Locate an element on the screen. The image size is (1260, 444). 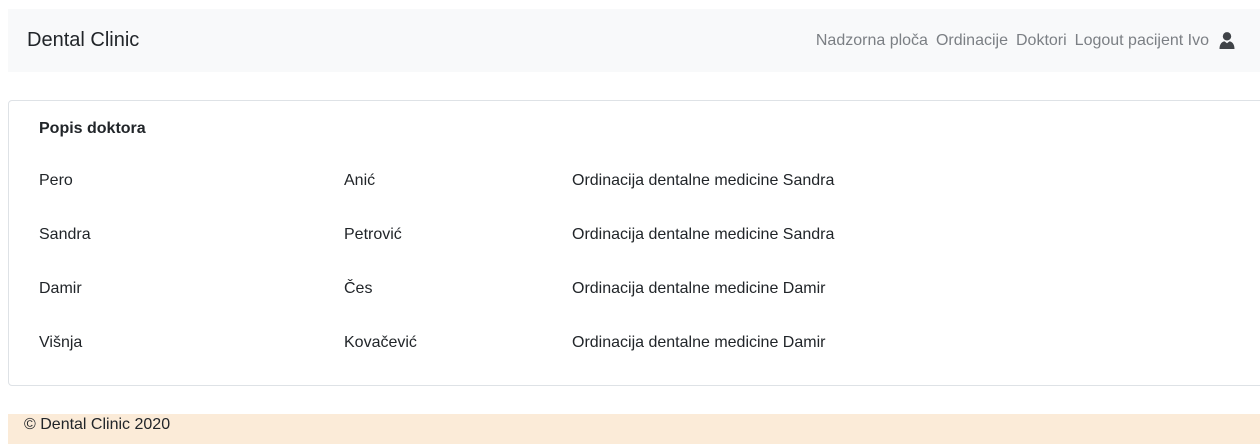
nav-link-logout: Logout pacijent Ivo is located at coordinates (1142, 41).